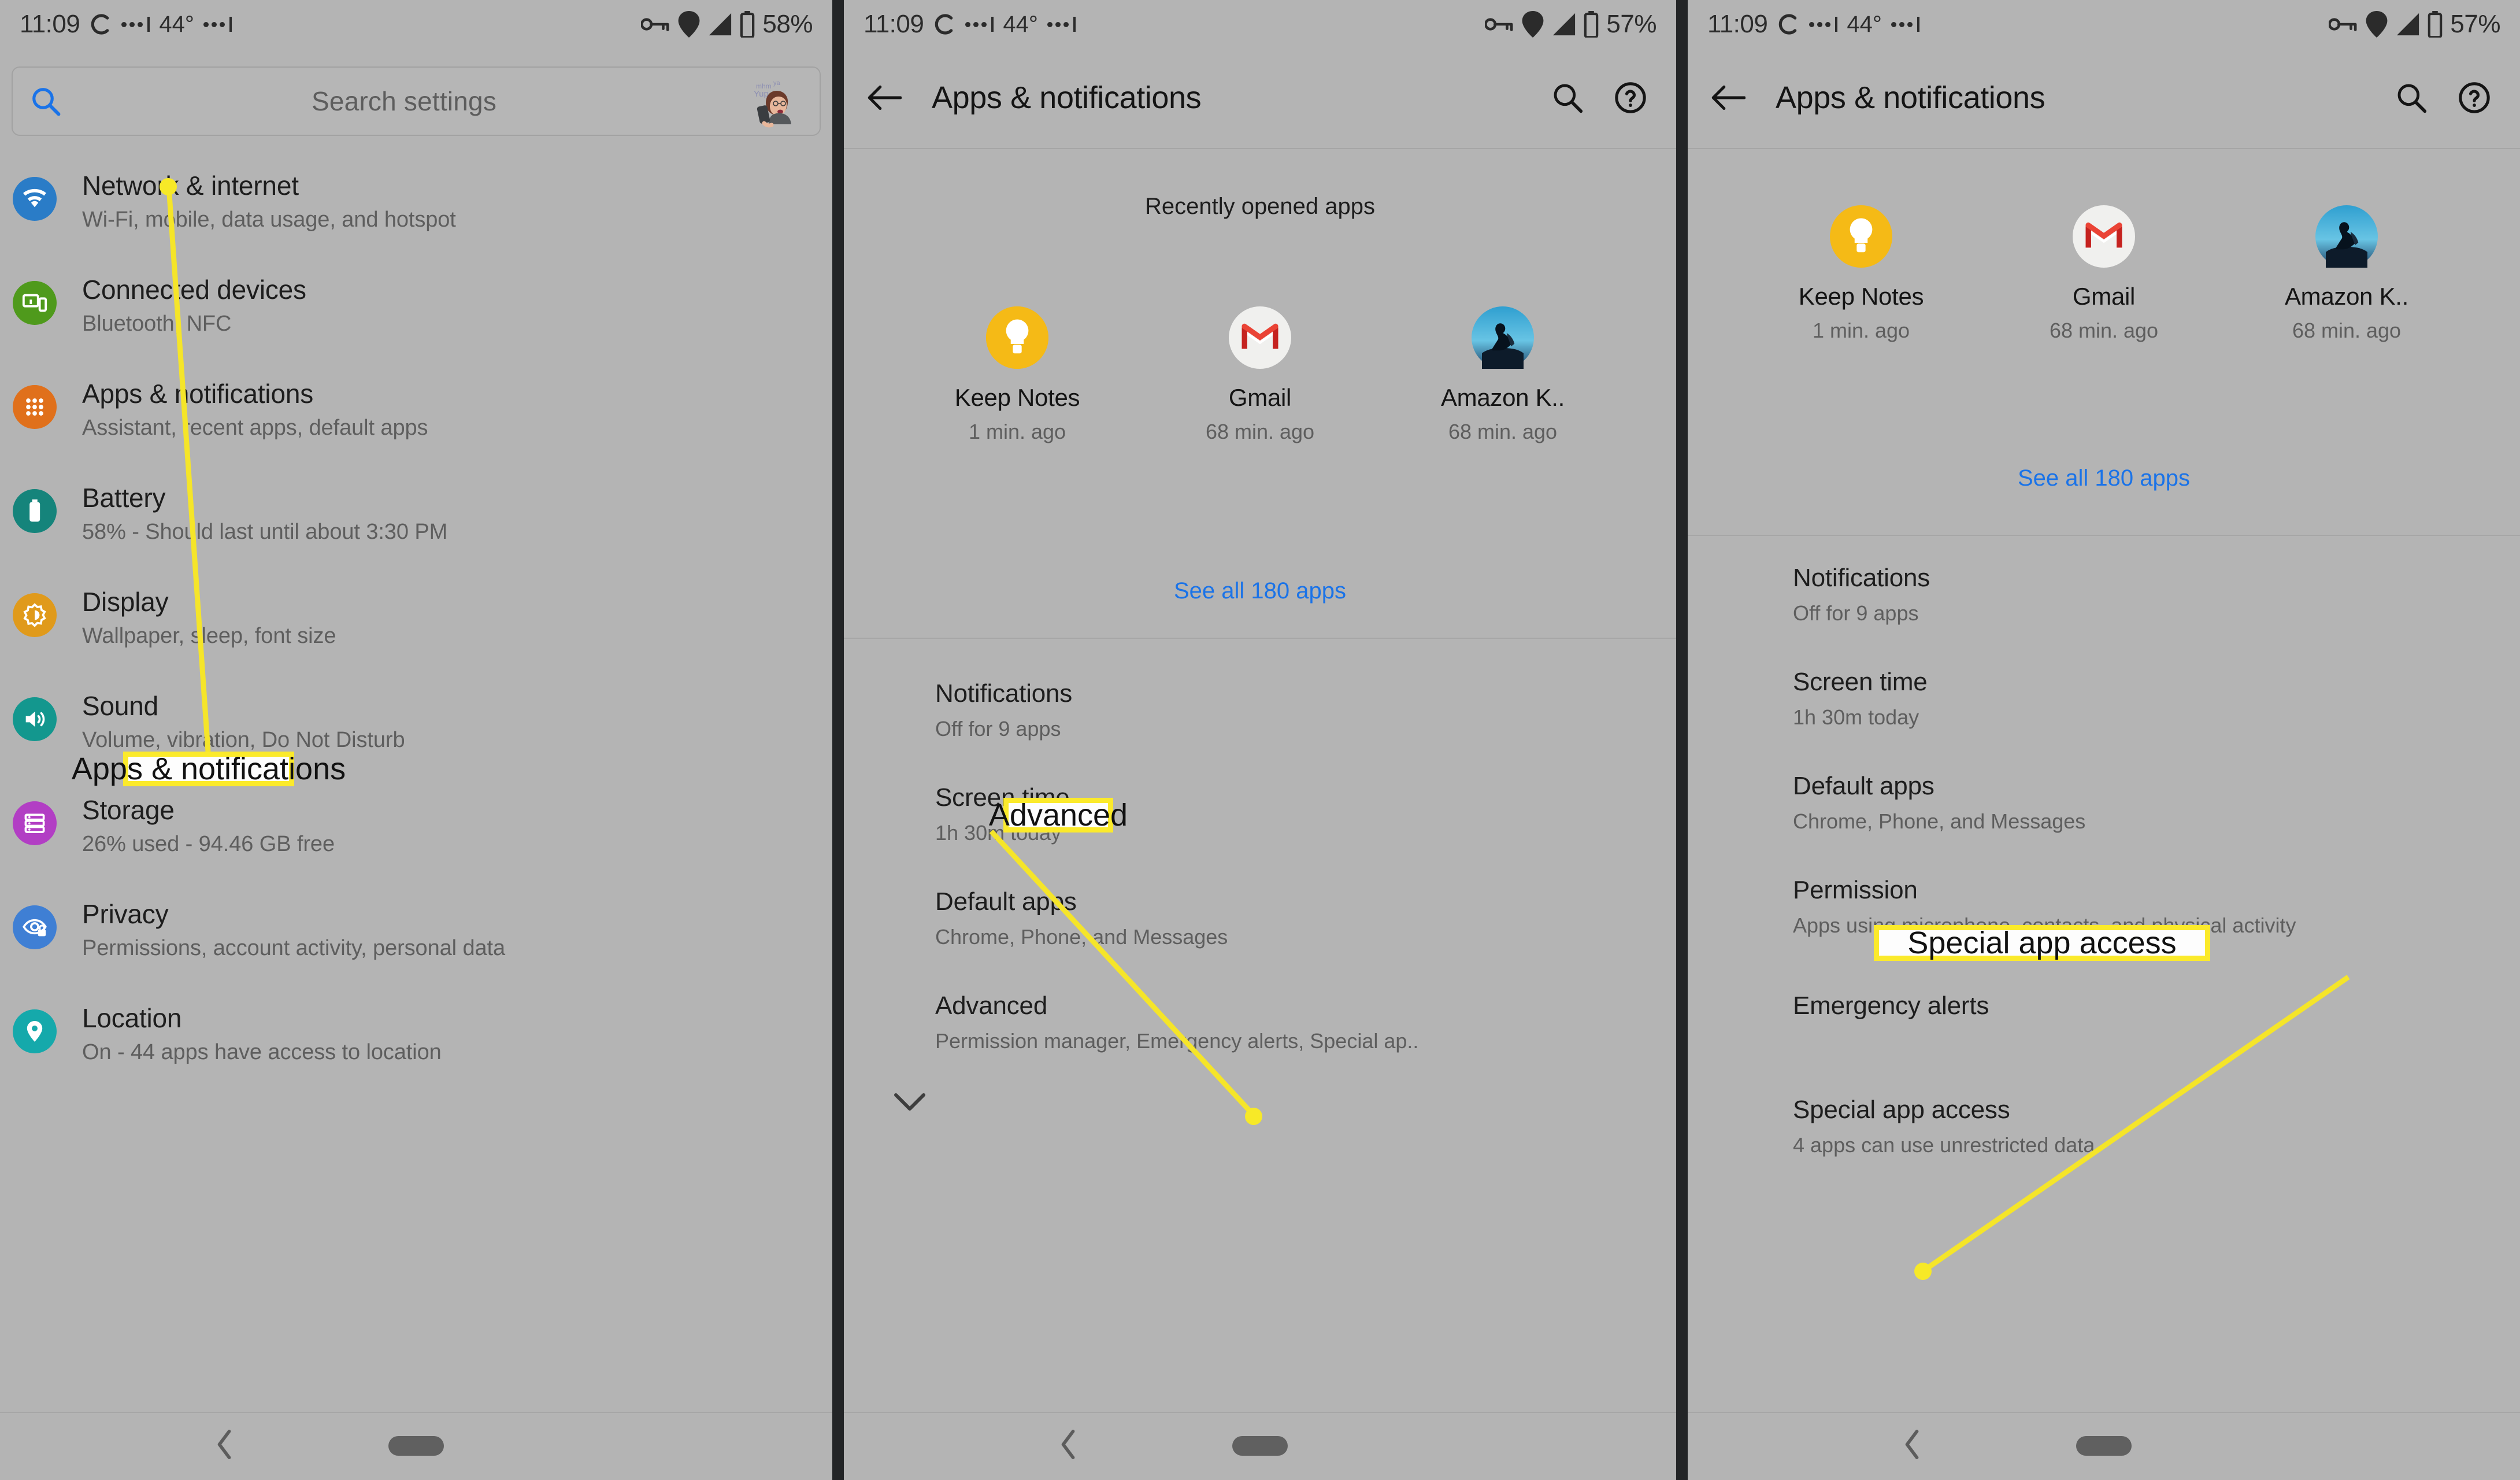 The height and width of the screenshot is (1480, 2520). I want to click on callout-special-app-access: Special app access, so click(2042, 943).